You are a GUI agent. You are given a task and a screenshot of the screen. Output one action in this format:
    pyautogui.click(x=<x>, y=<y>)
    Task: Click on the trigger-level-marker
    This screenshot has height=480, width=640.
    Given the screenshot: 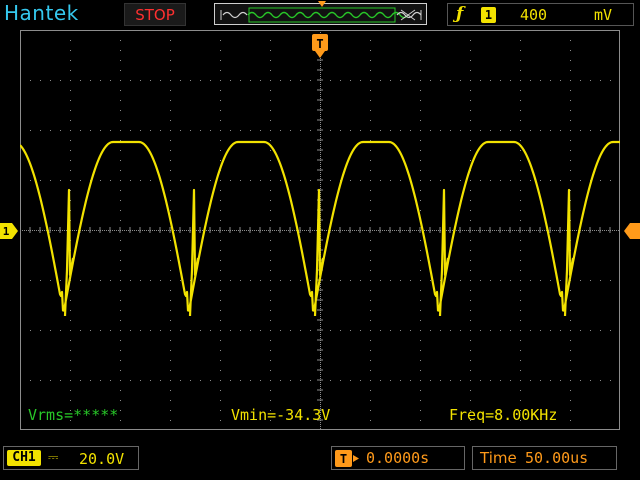 What is the action you would take?
    pyautogui.click(x=632, y=233)
    